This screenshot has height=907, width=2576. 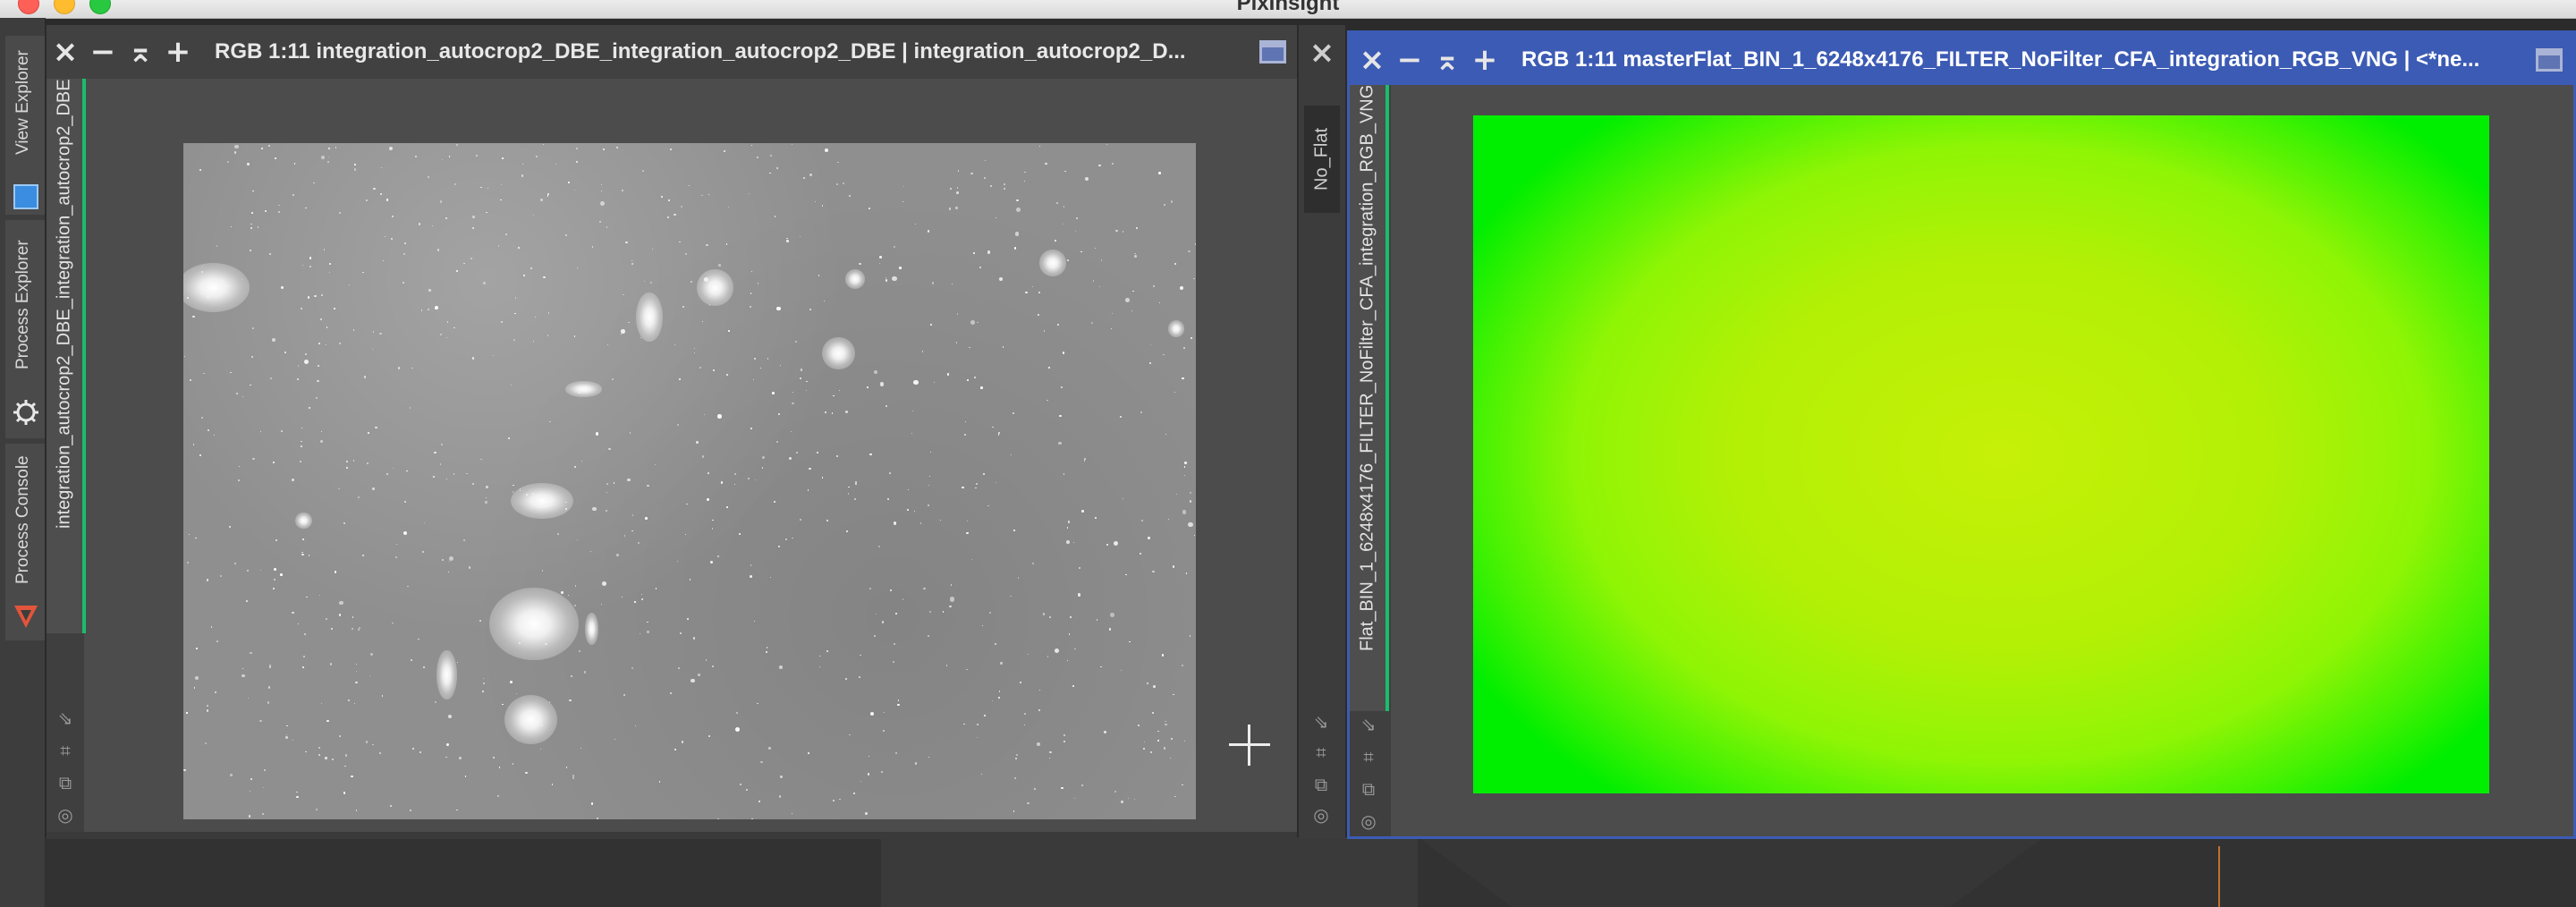 What do you see at coordinates (26, 126) in the screenshot?
I see `dock-tab-view-explorer: View Explorer` at bounding box center [26, 126].